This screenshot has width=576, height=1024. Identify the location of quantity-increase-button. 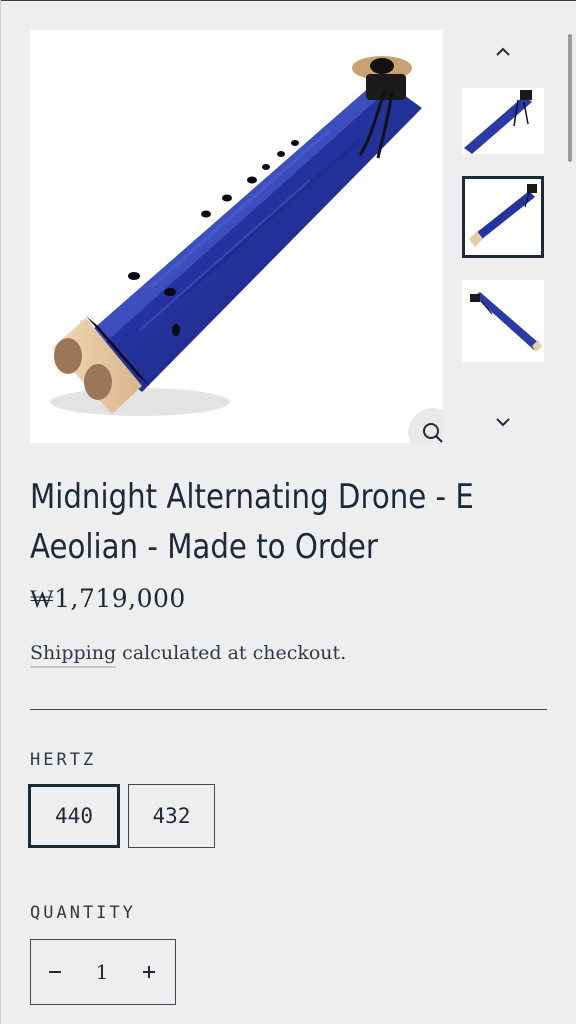
(149, 972).